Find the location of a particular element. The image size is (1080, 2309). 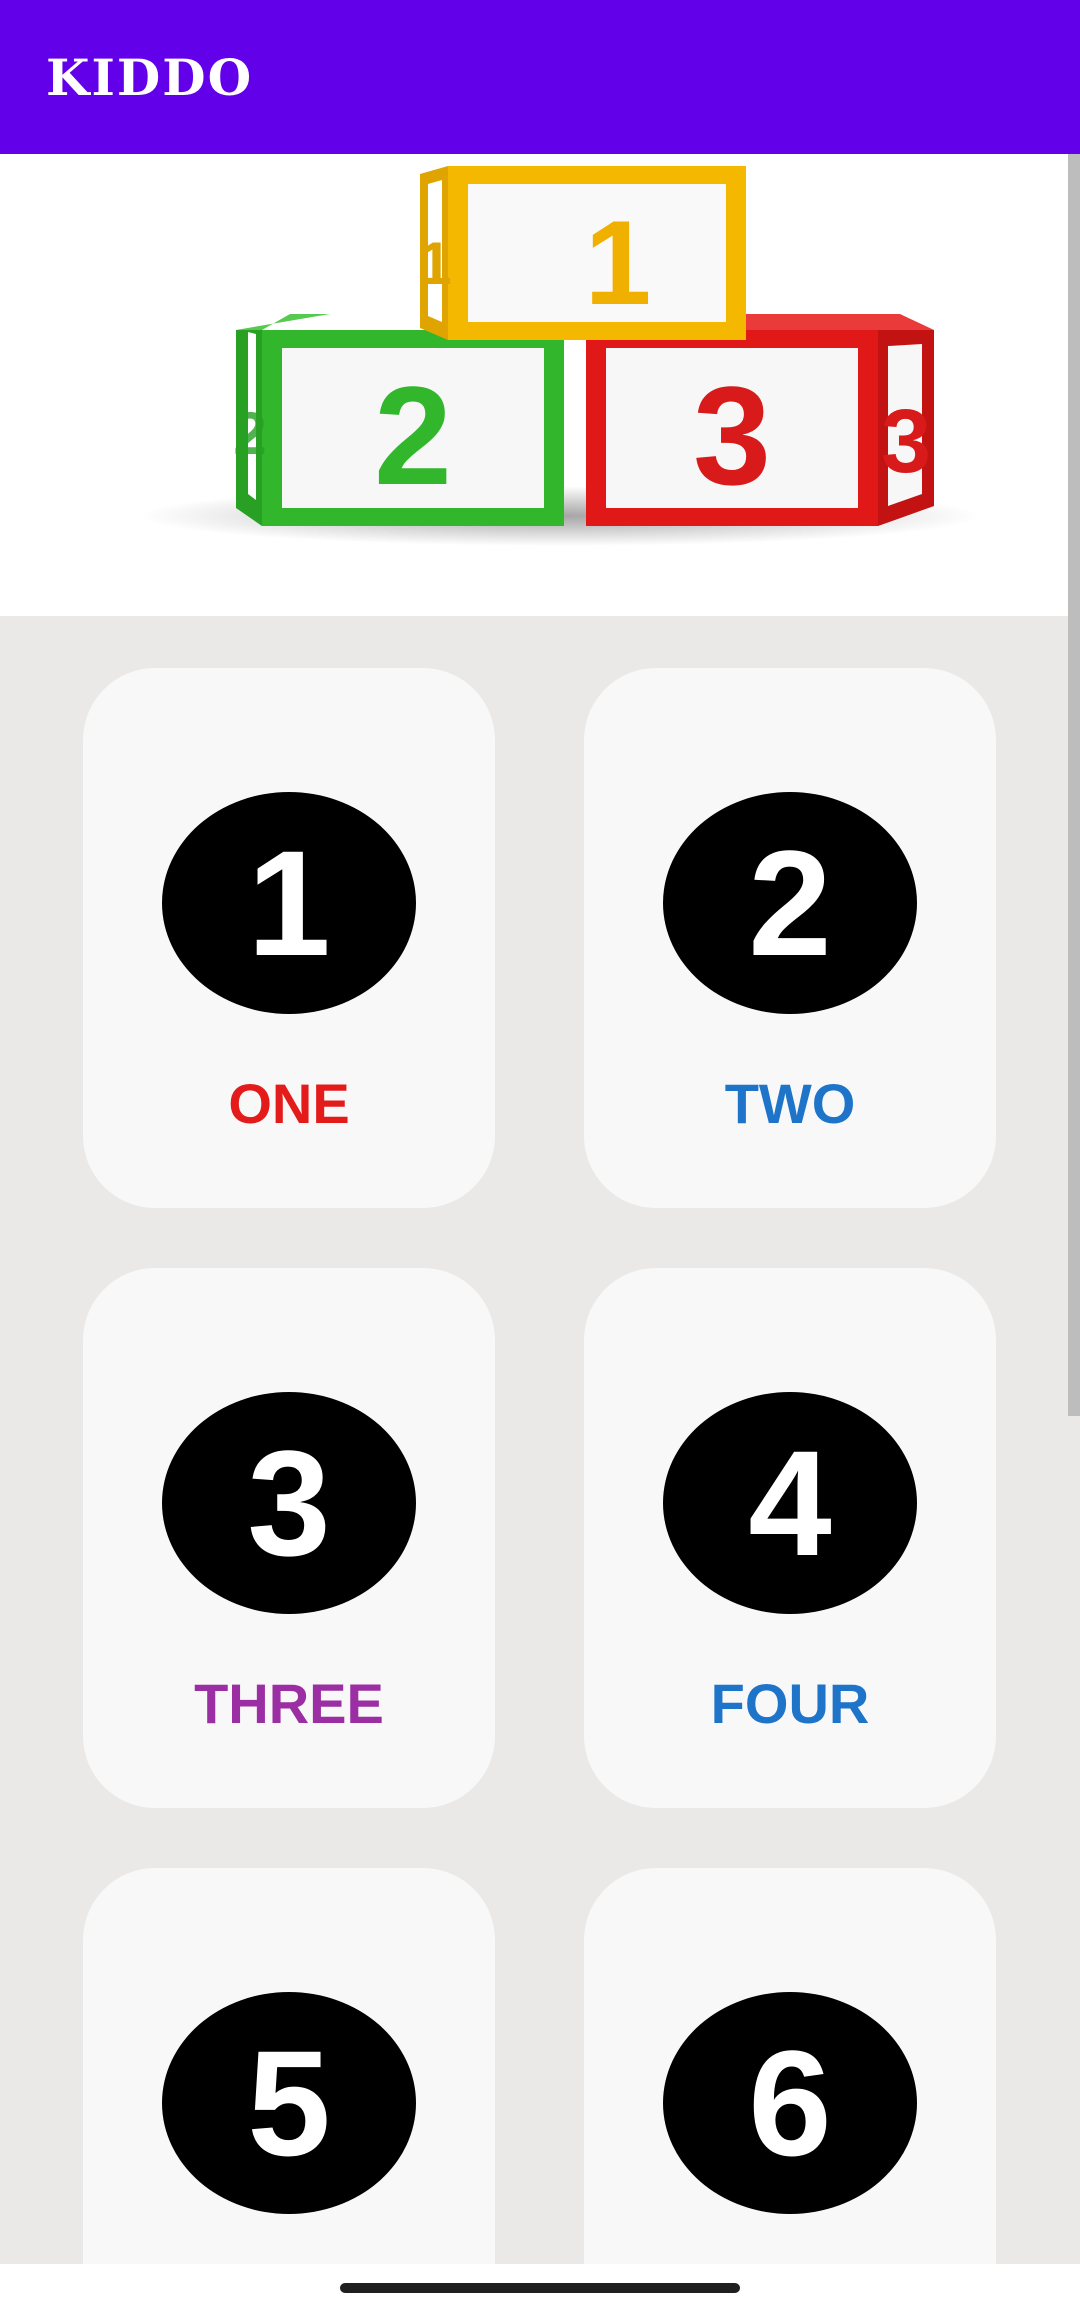

block-3: 3 3 is located at coordinates (760, 420).